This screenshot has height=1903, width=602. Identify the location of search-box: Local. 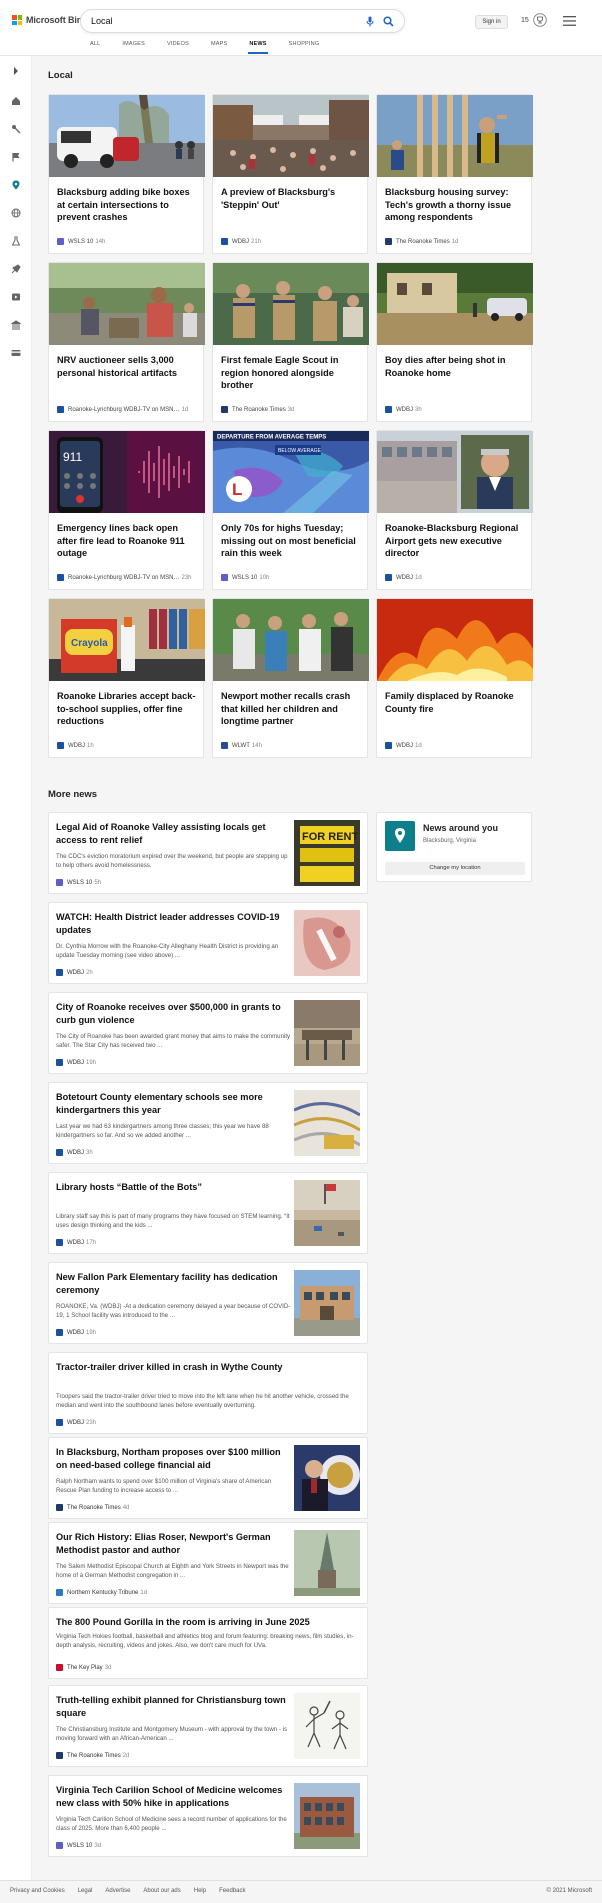
(242, 21).